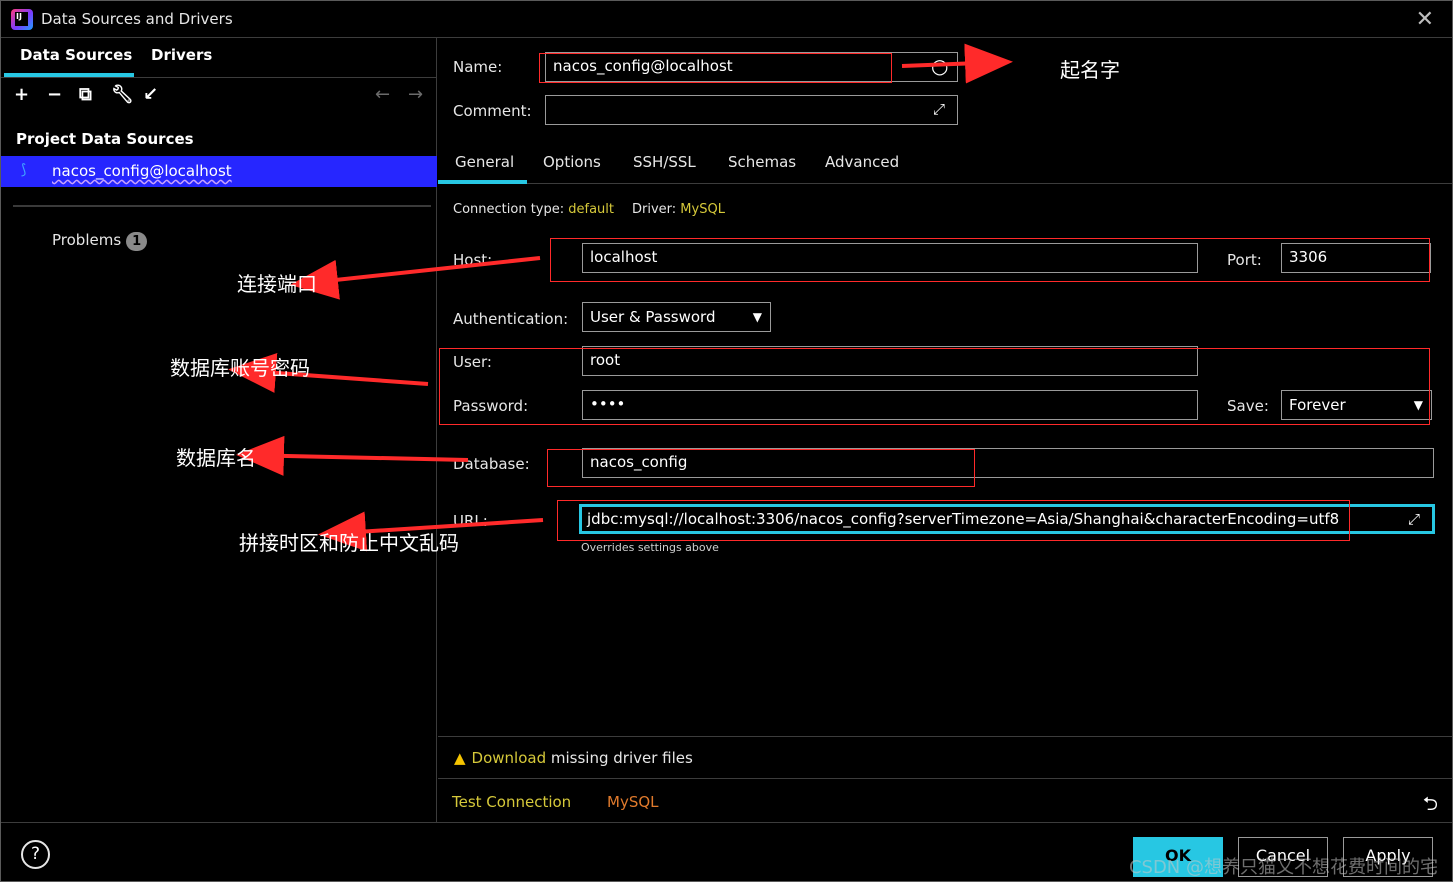  I want to click on divider, so click(222, 206).